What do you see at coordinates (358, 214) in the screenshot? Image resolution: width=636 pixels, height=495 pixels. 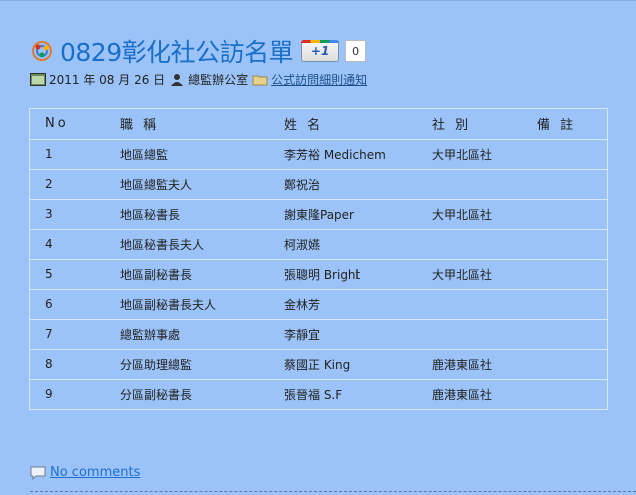 I see `cell-name: 謝東隆Paper` at bounding box center [358, 214].